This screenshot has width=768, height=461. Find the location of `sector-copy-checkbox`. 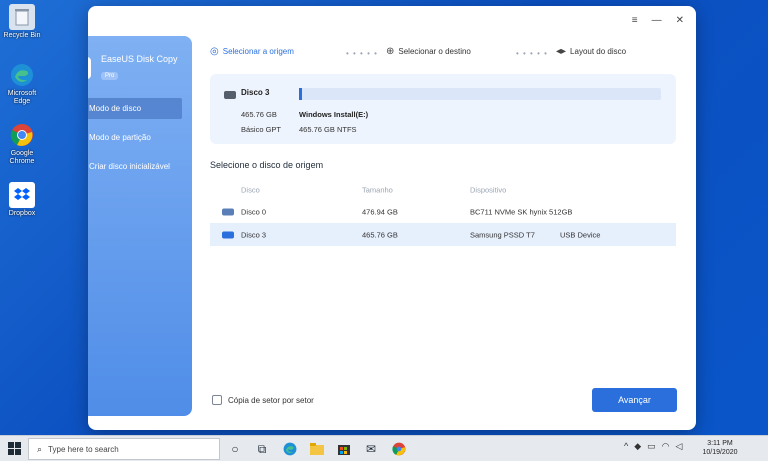

sector-copy-checkbox is located at coordinates (217, 400).